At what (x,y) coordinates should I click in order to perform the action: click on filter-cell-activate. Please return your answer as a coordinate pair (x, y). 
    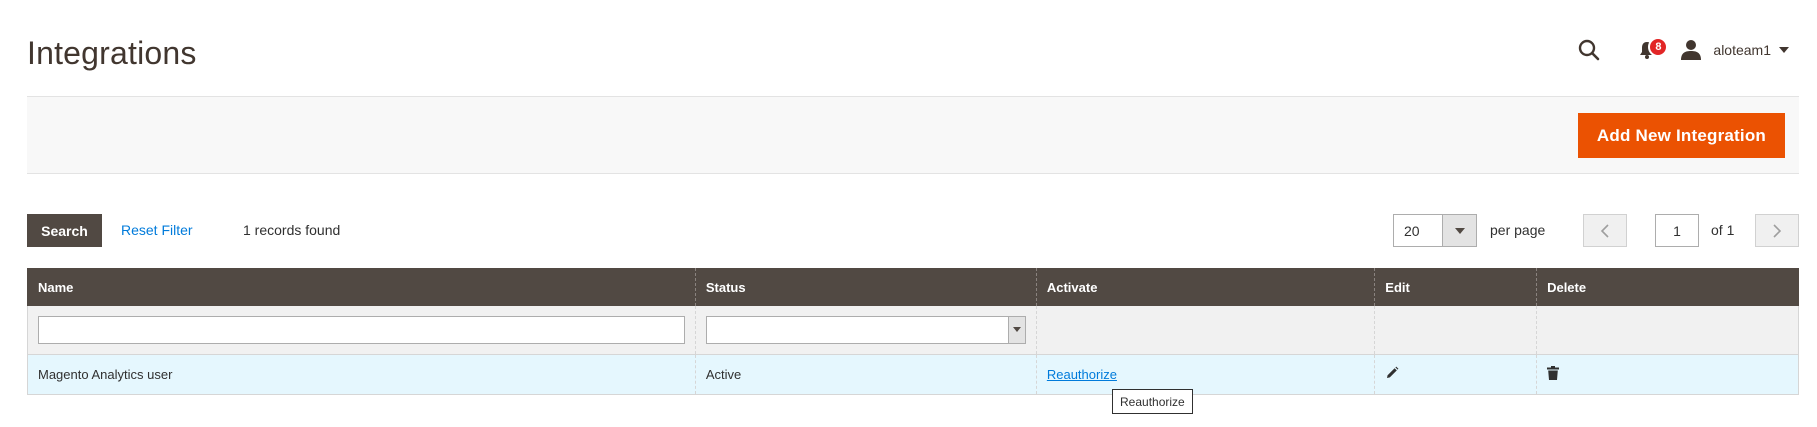
    Looking at the image, I should click on (1205, 330).